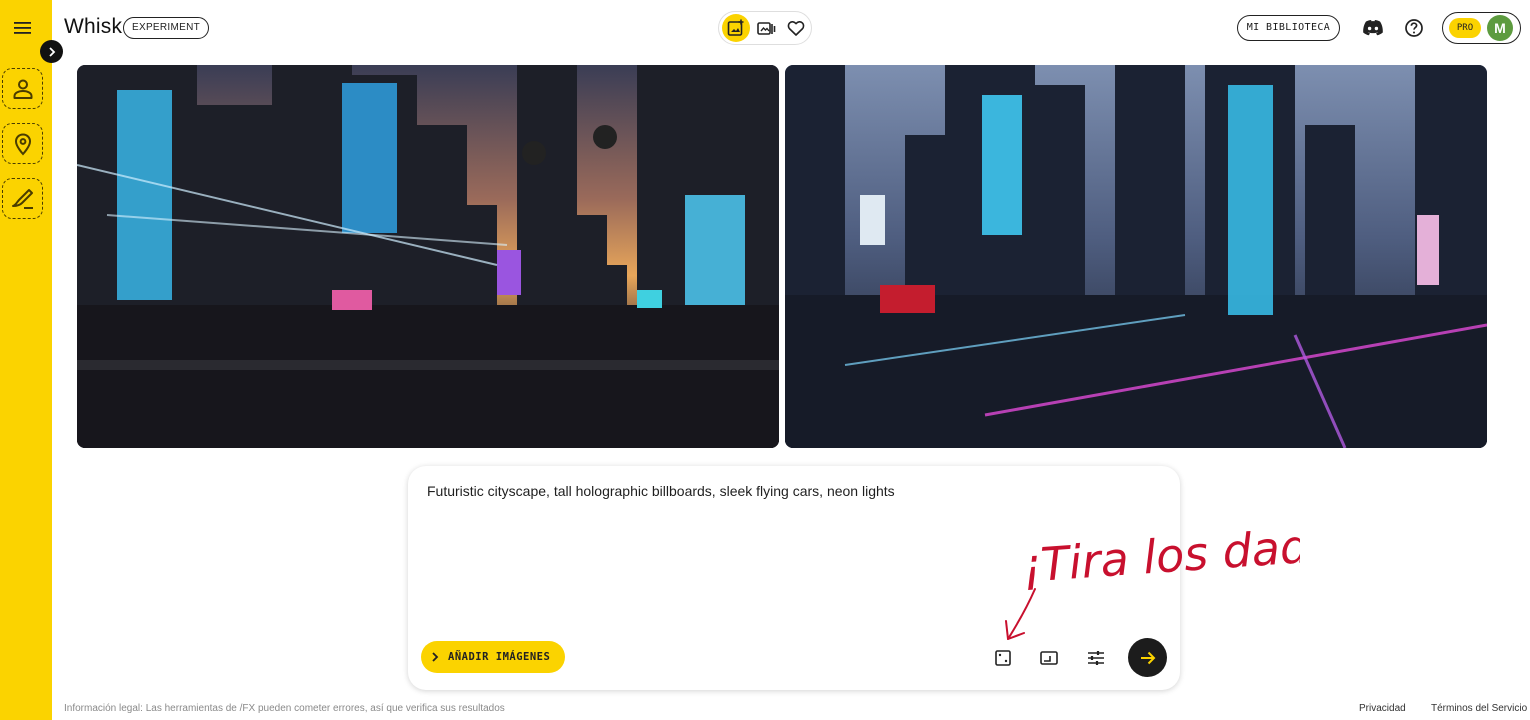 This screenshot has width=1530, height=720. I want to click on discord-icon, so click(1373, 28).